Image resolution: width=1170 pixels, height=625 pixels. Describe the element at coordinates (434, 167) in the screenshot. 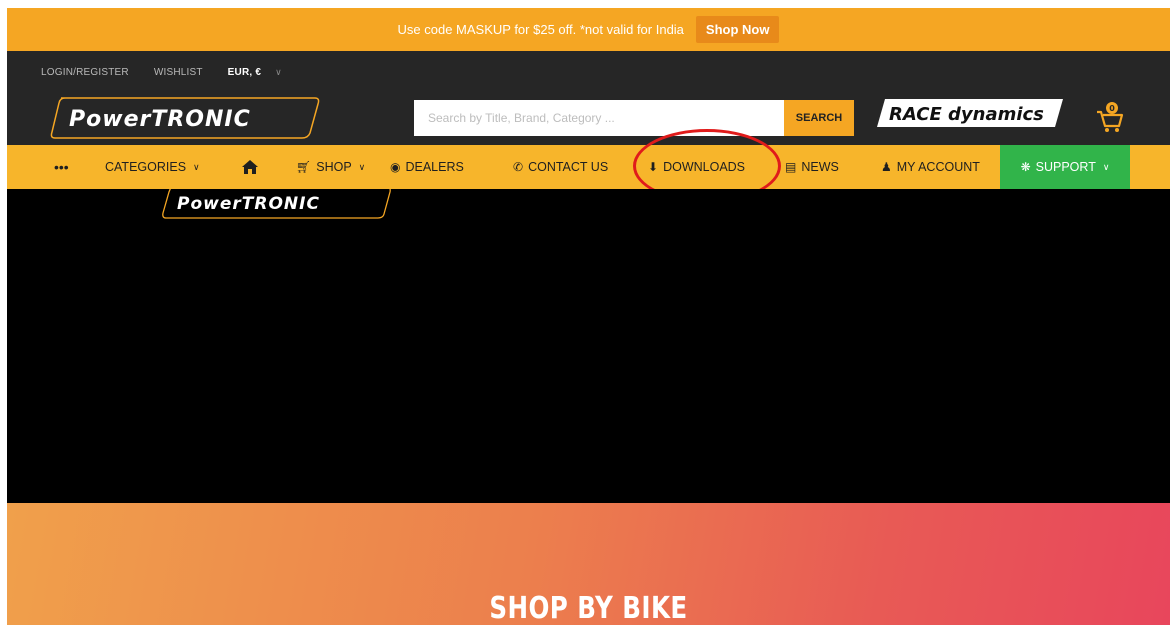

I see `nav-dealers-label: DEALERS` at that location.